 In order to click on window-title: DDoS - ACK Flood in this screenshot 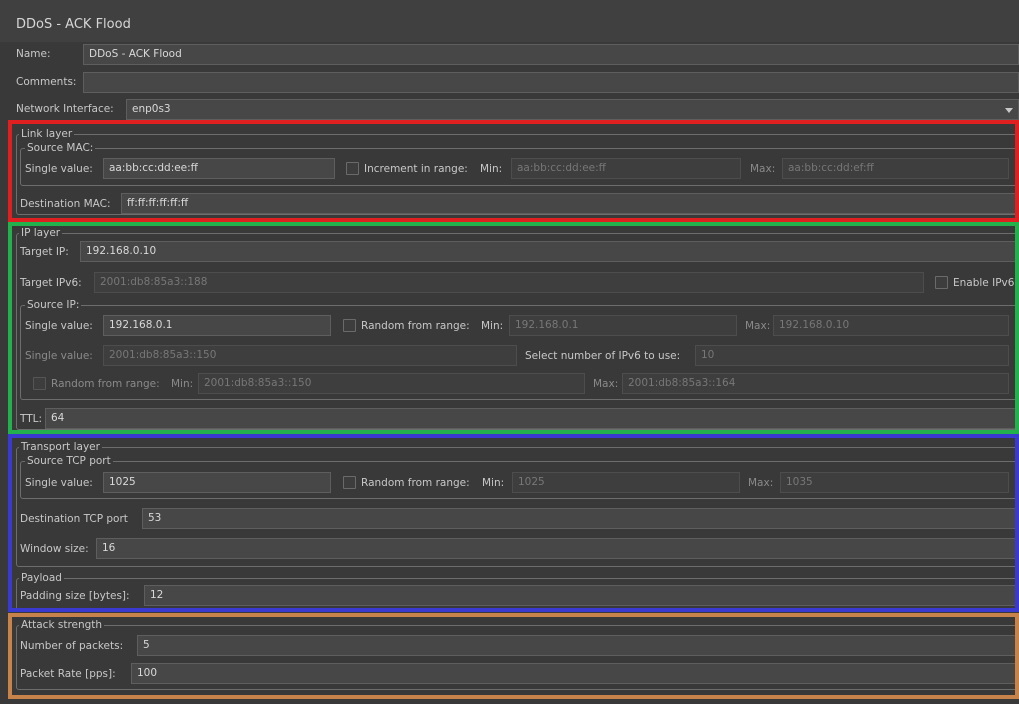, I will do `click(509, 21)`.